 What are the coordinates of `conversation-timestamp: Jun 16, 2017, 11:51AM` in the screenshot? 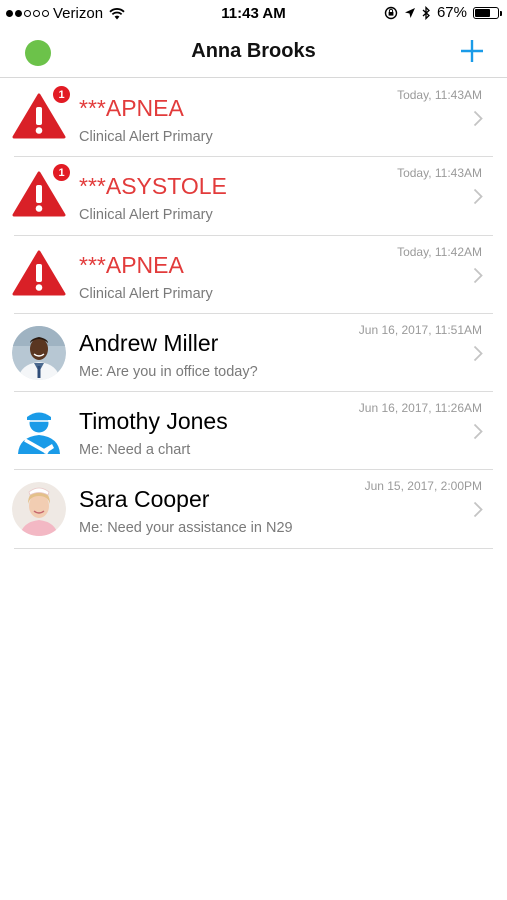 It's located at (420, 329).